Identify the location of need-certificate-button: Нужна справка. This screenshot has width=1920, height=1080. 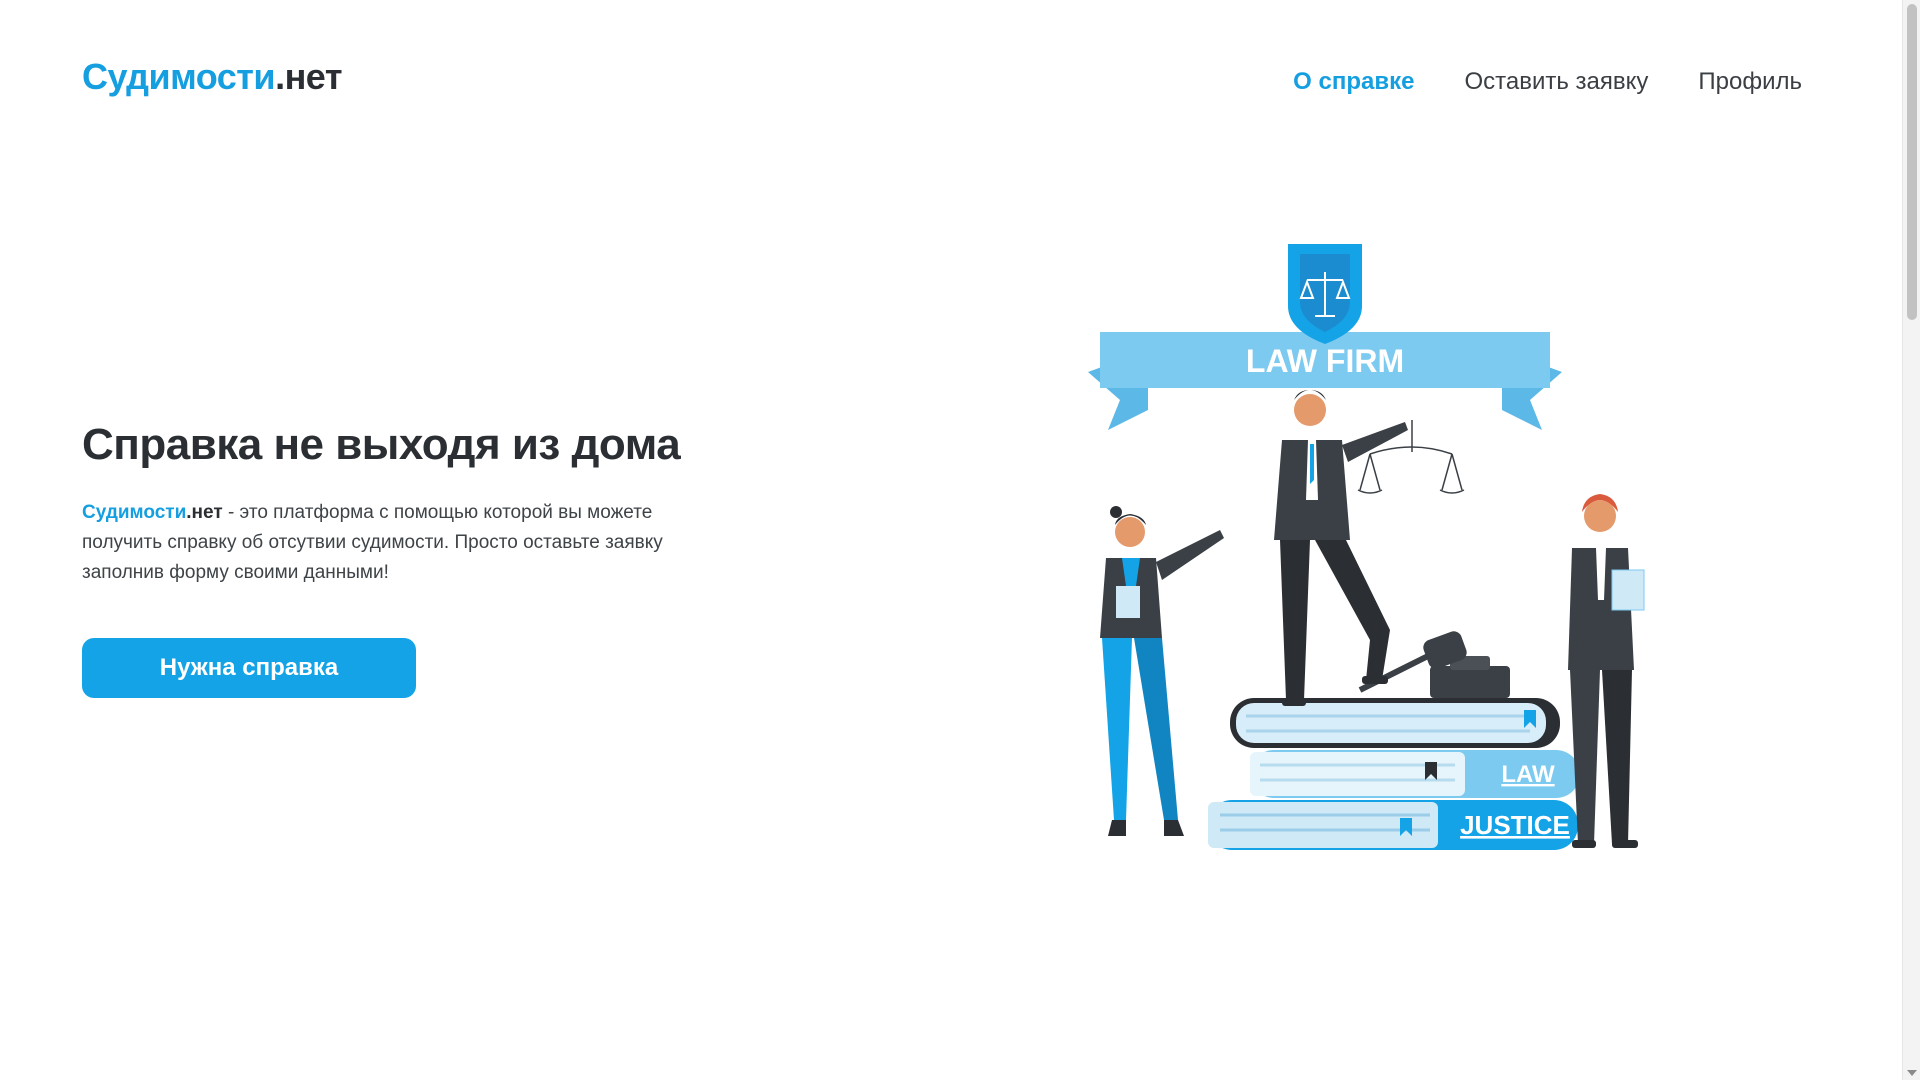
(249, 668).